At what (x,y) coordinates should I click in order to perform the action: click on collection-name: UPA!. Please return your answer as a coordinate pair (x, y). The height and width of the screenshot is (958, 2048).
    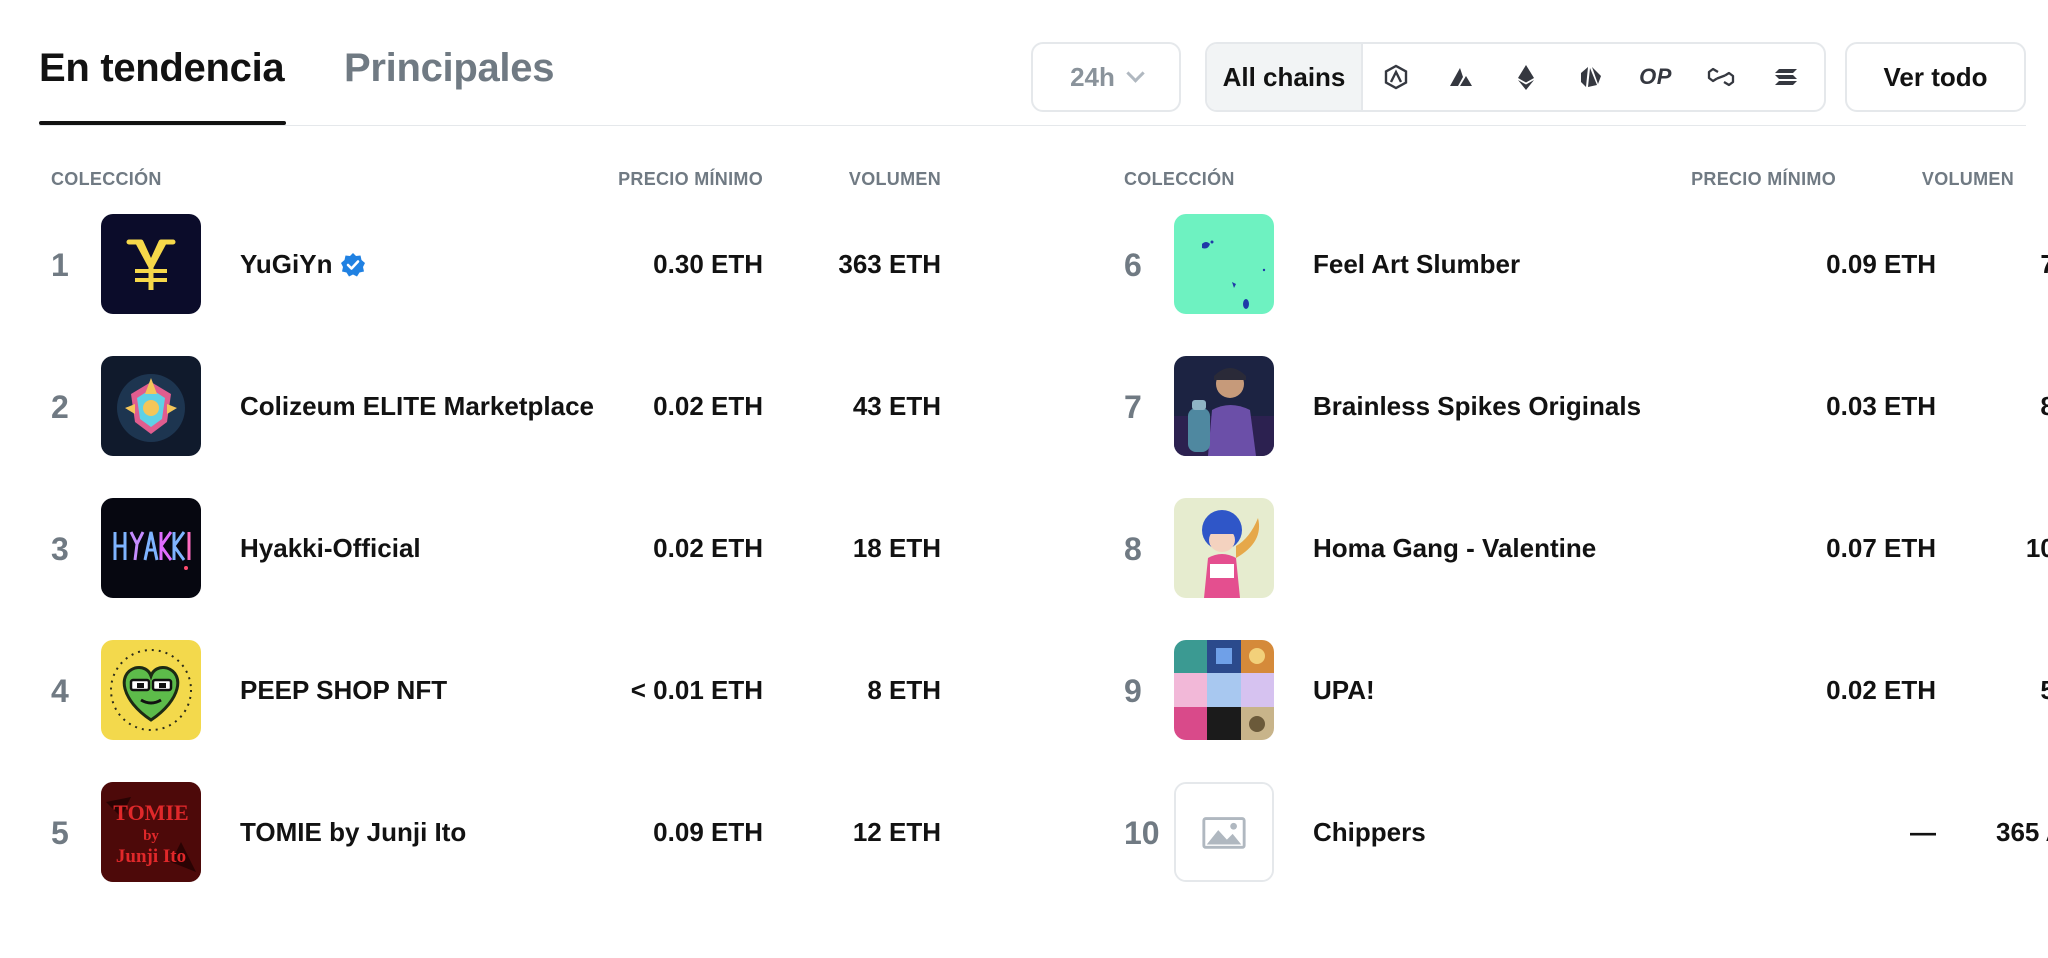
    Looking at the image, I should click on (1344, 690).